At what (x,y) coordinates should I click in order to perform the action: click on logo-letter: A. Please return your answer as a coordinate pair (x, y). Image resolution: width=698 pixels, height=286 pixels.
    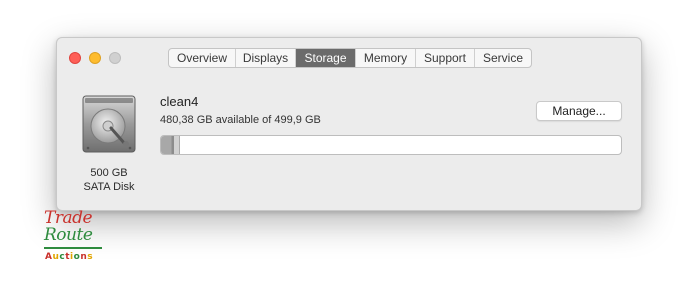
    Looking at the image, I should click on (49, 257).